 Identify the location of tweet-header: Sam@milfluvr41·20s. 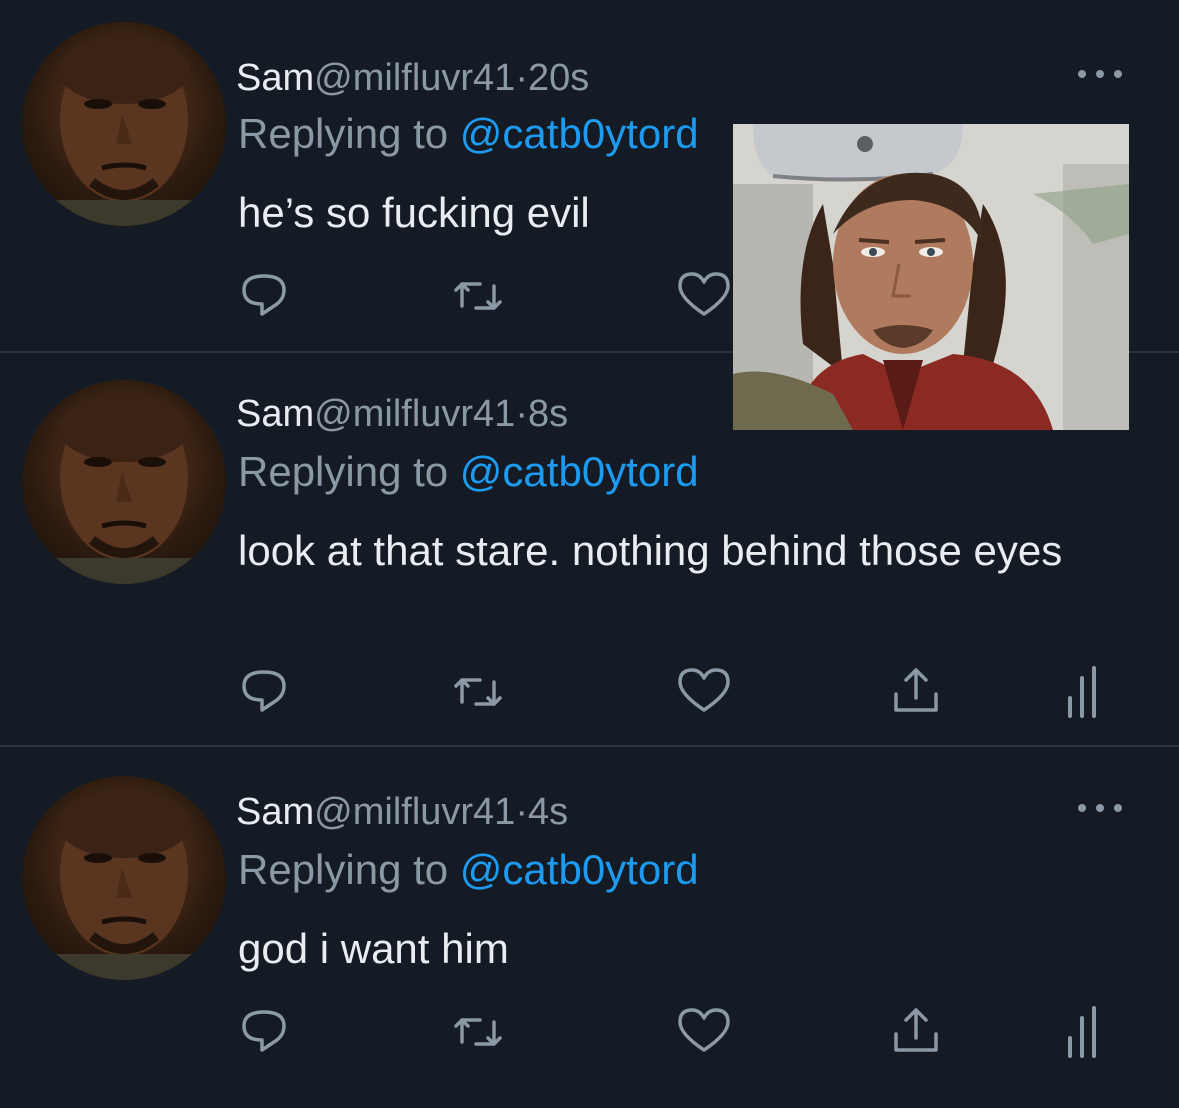
(412, 78).